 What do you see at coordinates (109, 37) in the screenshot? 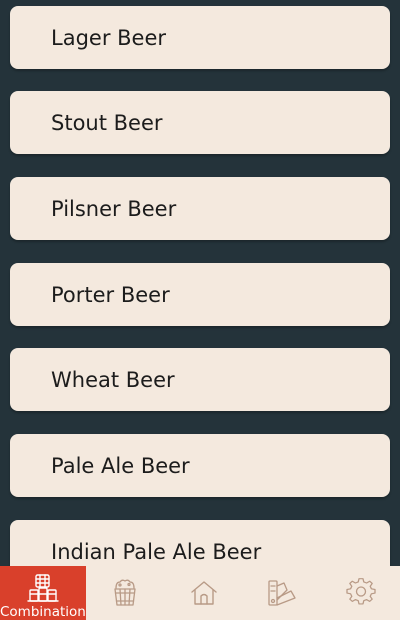
I see `beer-item-label: Lager Beer` at bounding box center [109, 37].